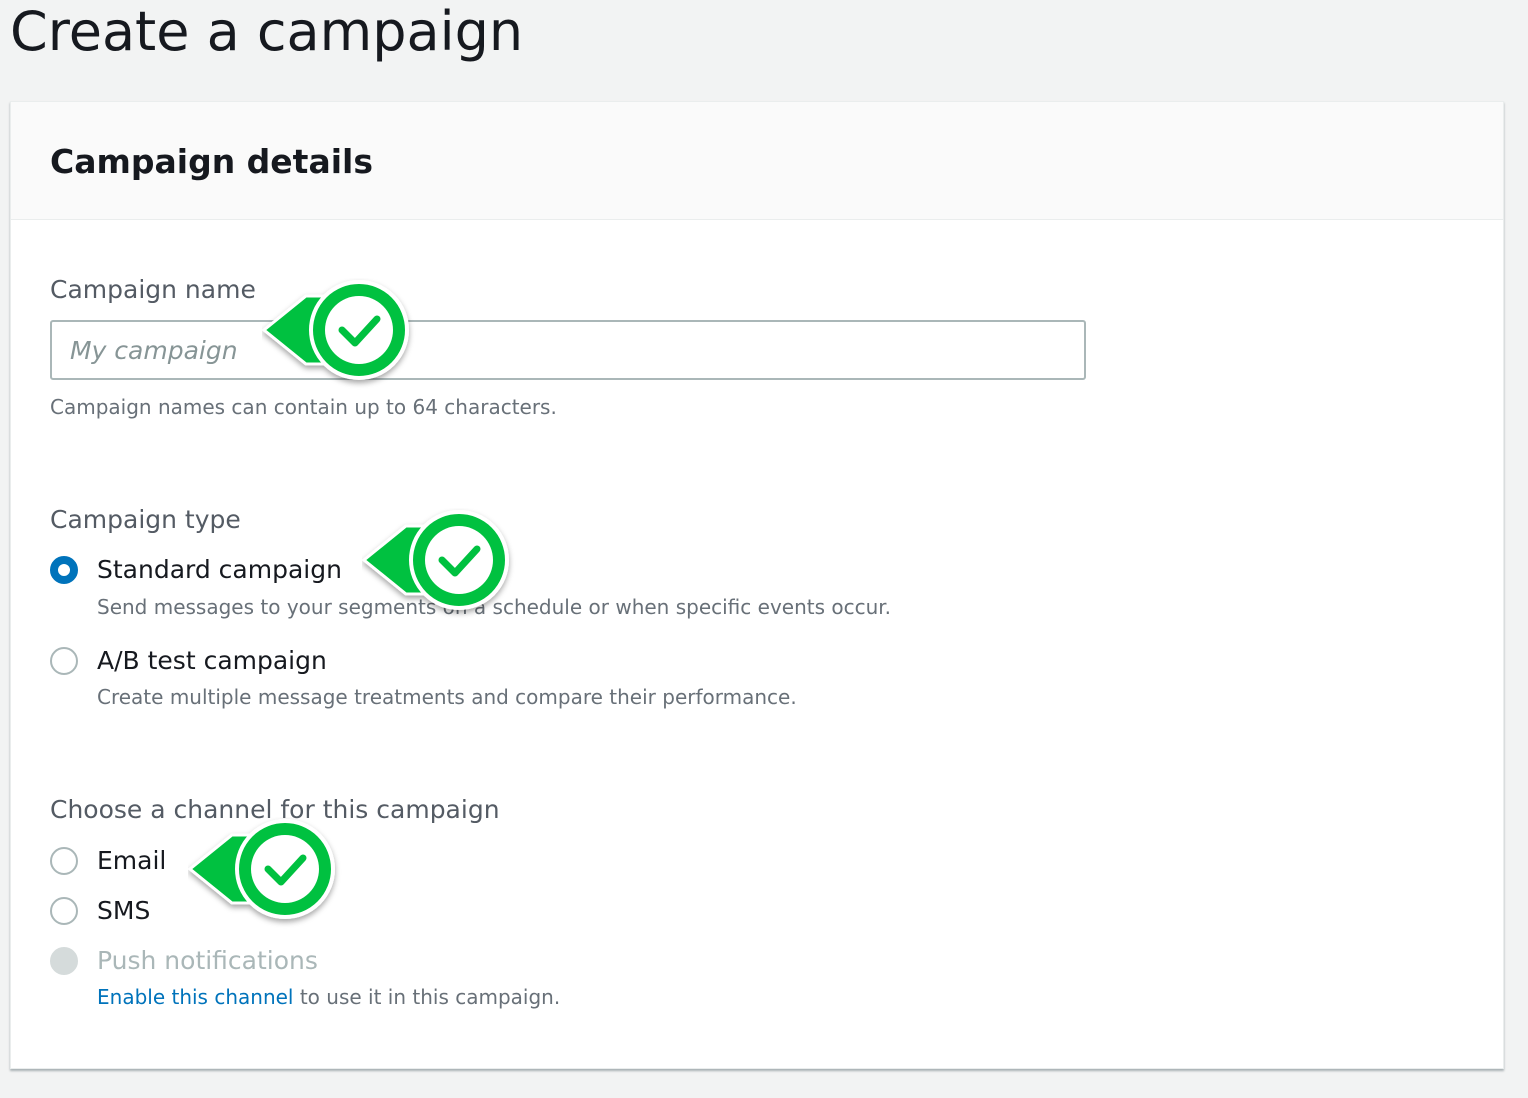  What do you see at coordinates (212, 661) in the screenshot?
I see `ab-test-campaign-label: A/B test campaign` at bounding box center [212, 661].